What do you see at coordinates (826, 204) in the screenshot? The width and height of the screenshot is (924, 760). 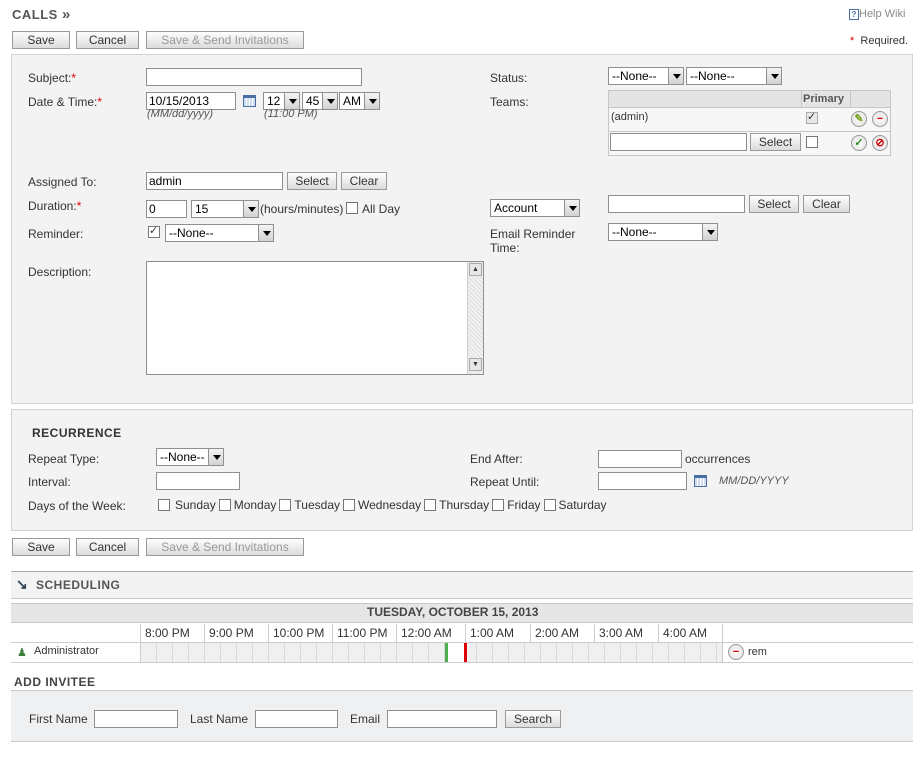 I see `parent-clear-button: Clear` at bounding box center [826, 204].